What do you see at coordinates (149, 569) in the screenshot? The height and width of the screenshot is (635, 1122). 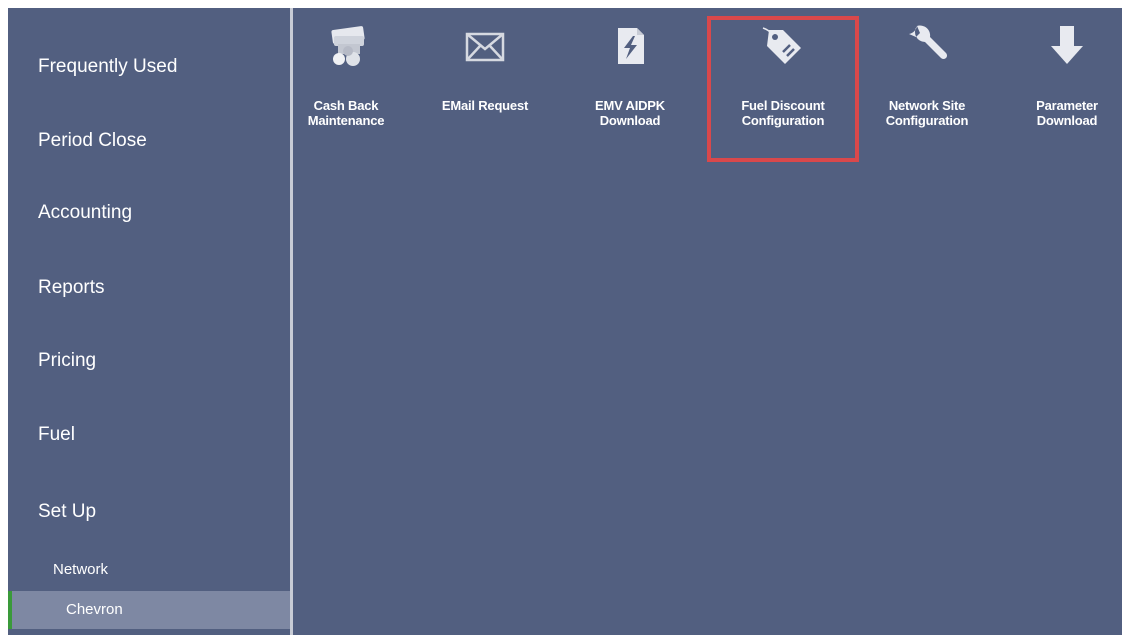 I see `sidebar-subitem-network: Network` at bounding box center [149, 569].